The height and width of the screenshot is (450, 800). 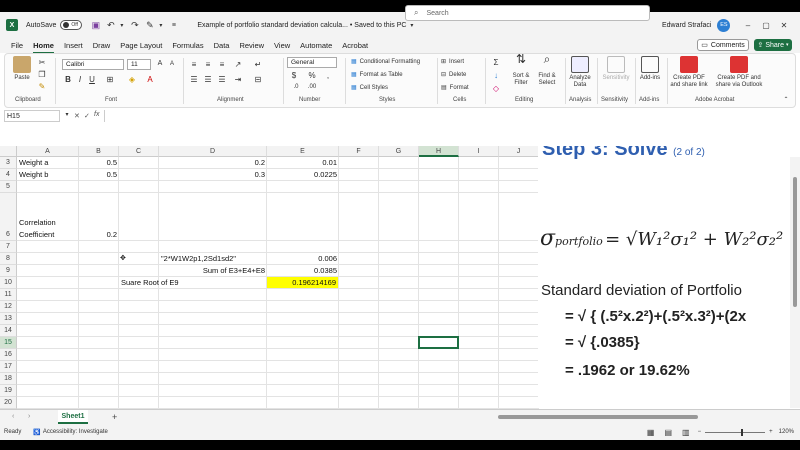 I want to click on selected-cell-h15, so click(x=438, y=342).